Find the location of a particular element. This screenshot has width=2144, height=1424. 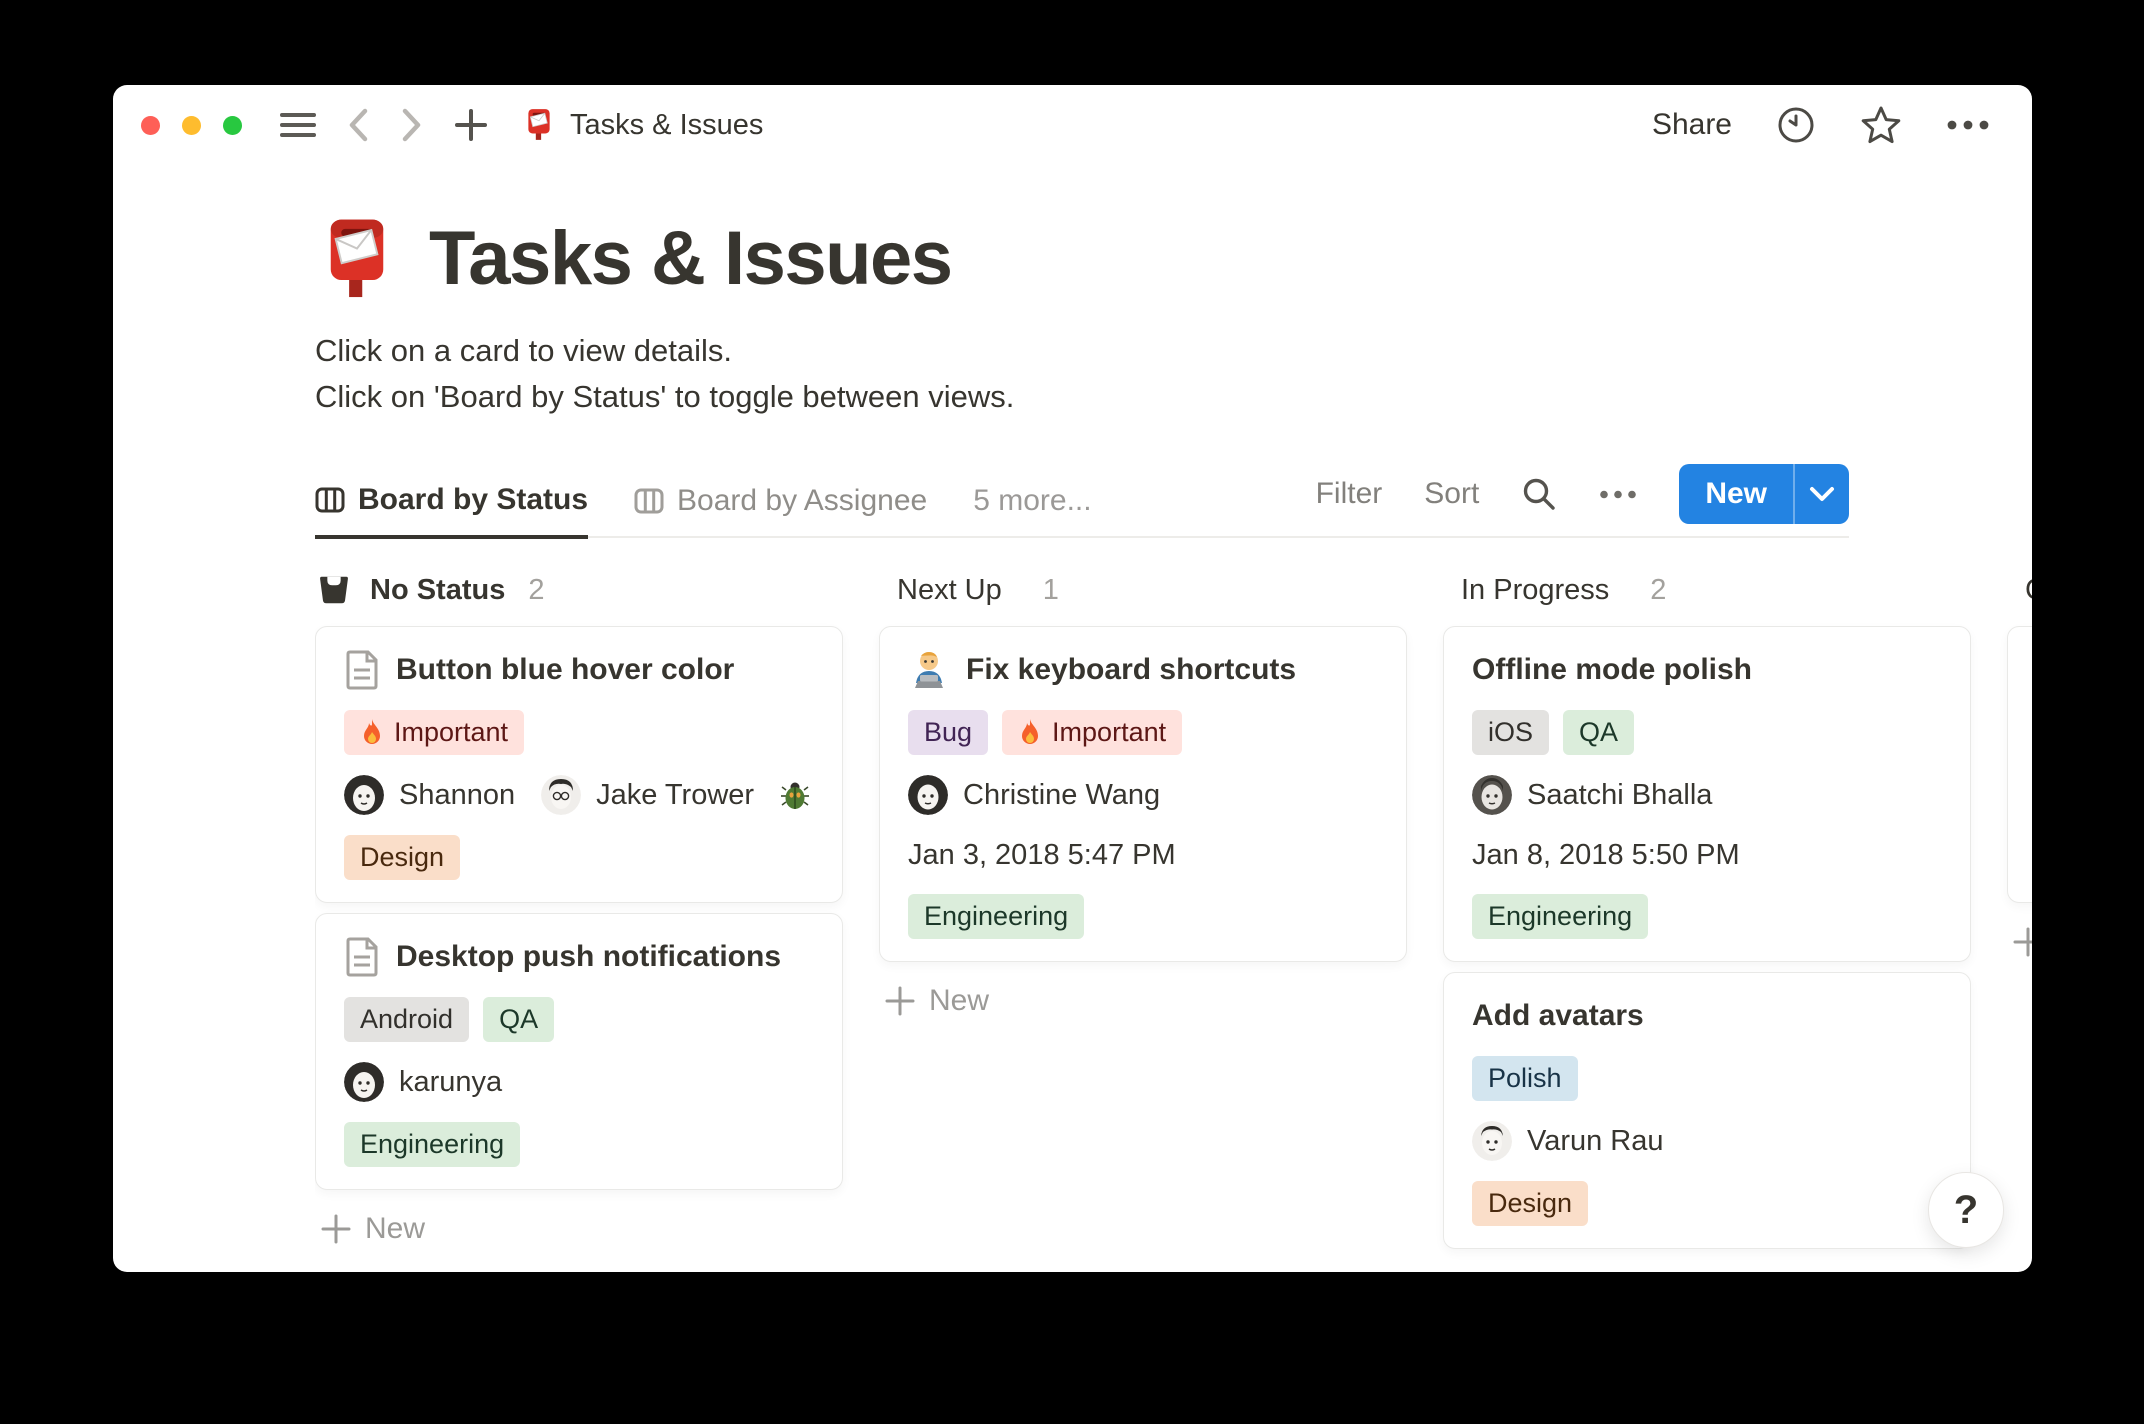

tab-board-by-assignee: Board by Assignee is located at coordinates (780, 510).